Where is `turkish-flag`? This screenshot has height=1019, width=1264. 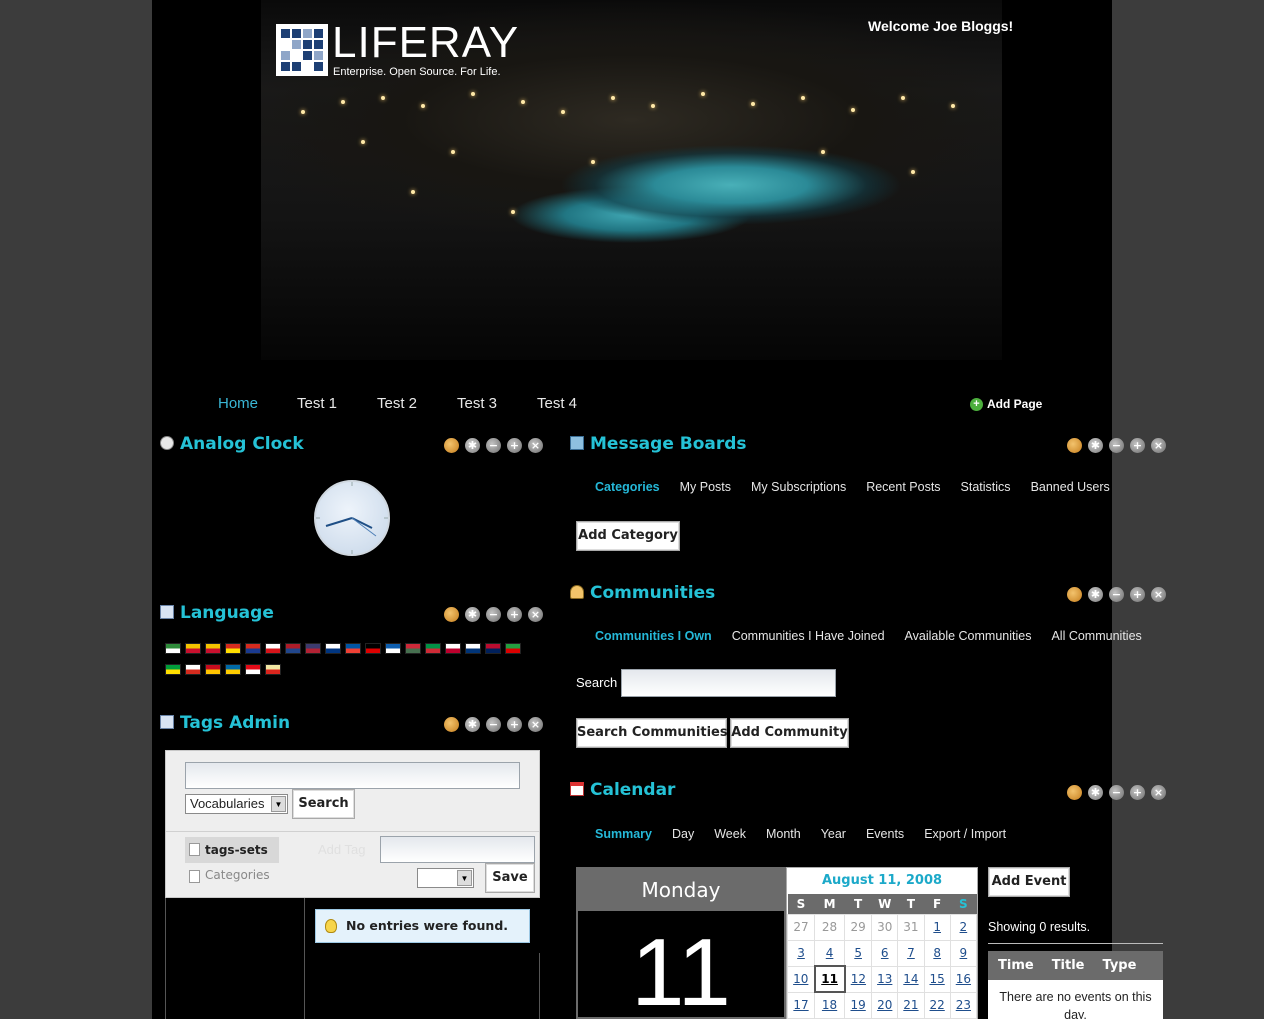 turkish-flag is located at coordinates (253, 669).